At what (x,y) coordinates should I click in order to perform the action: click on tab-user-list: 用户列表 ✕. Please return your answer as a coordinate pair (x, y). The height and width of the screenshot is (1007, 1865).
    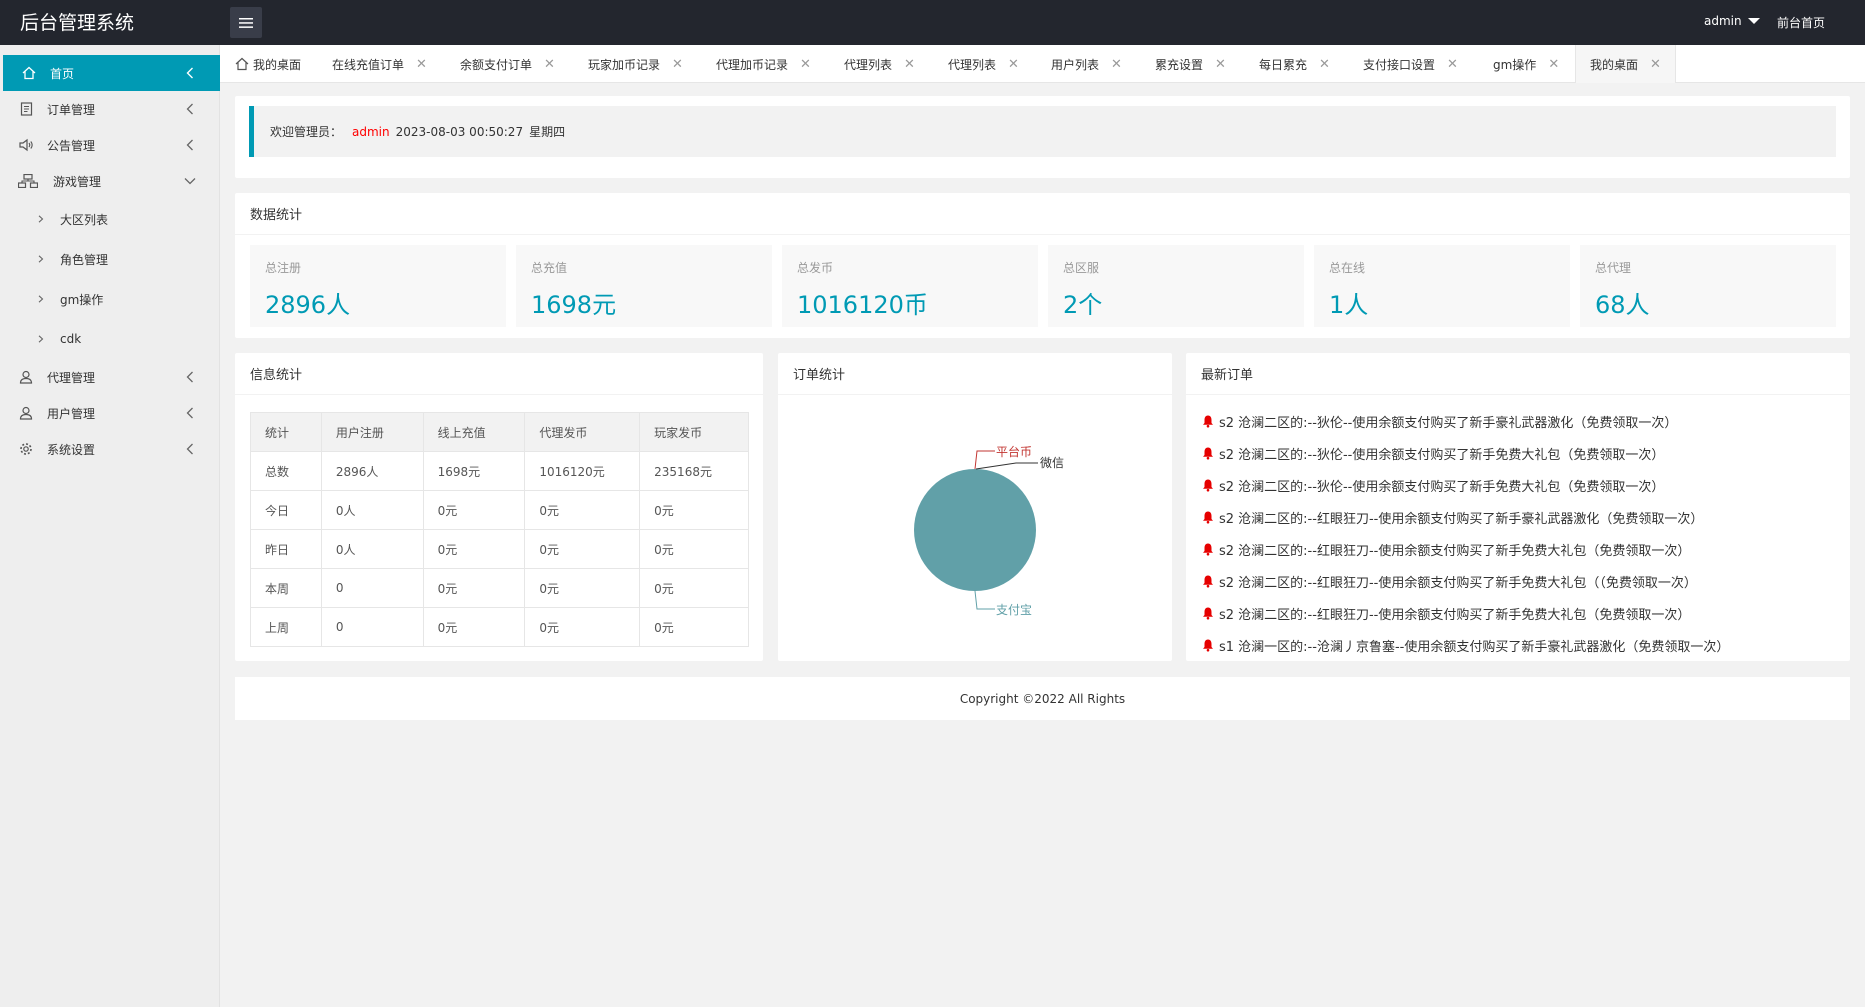
    Looking at the image, I should click on (1086, 64).